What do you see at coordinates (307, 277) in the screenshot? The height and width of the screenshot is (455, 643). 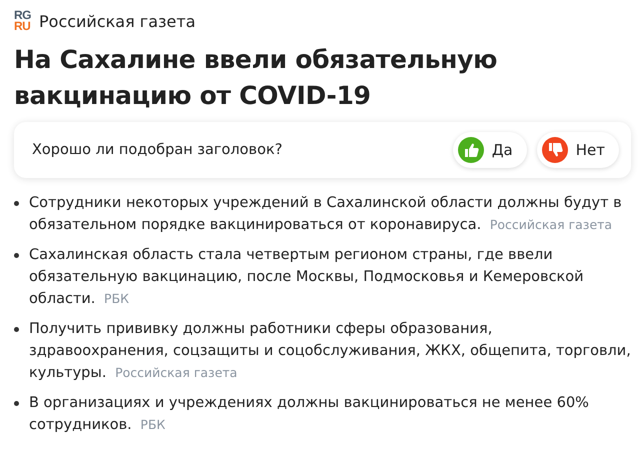 I see `summary-text: Сахалинская область стала четвертым регионом страны, где ввели обязательную вакцинацию, после Москвы, Подмосковья и Кемеровской области. РБК` at bounding box center [307, 277].